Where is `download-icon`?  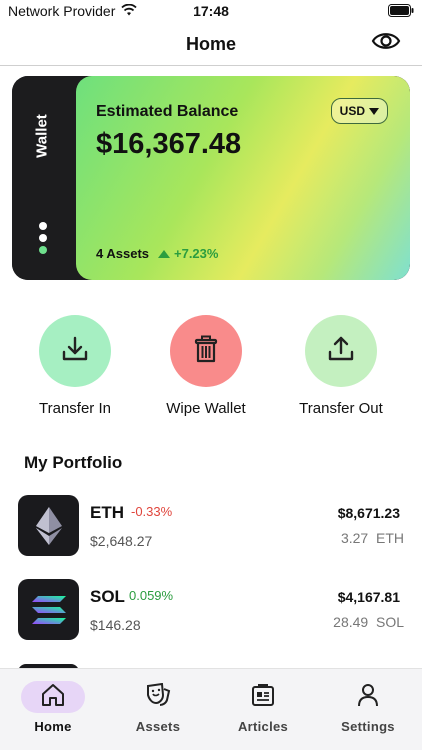
download-icon is located at coordinates (75, 351).